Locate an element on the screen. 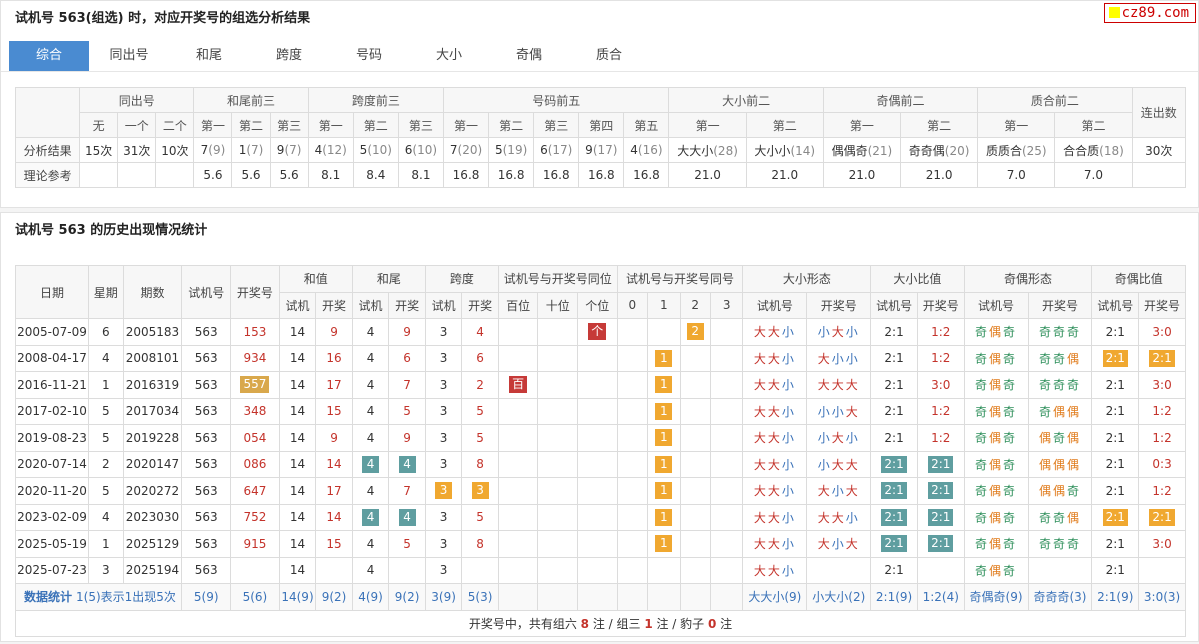 This screenshot has width=1199, height=644. group-header: 号码前五 is located at coordinates (556, 100).